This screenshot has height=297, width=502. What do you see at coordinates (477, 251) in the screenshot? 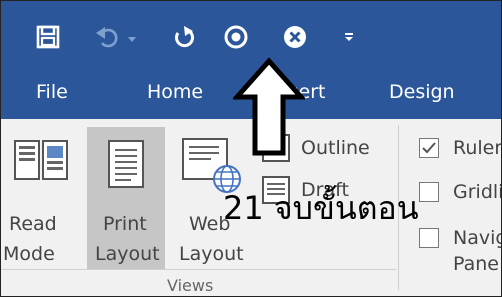
I see `navigation-label: Navigation Pane` at bounding box center [477, 251].